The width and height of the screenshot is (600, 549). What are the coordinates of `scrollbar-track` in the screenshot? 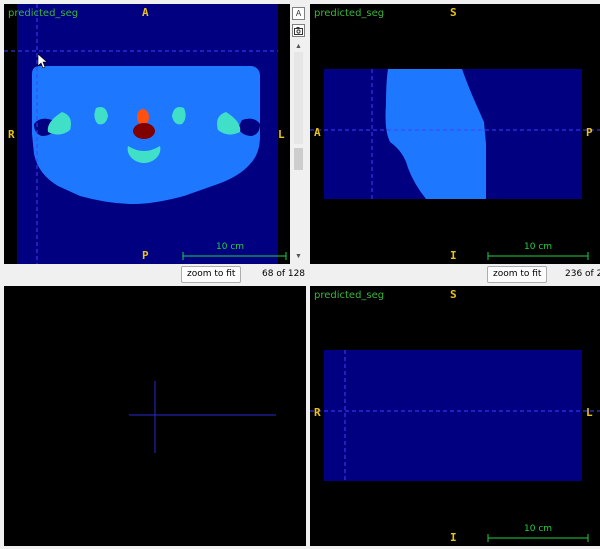 It's located at (298, 98).